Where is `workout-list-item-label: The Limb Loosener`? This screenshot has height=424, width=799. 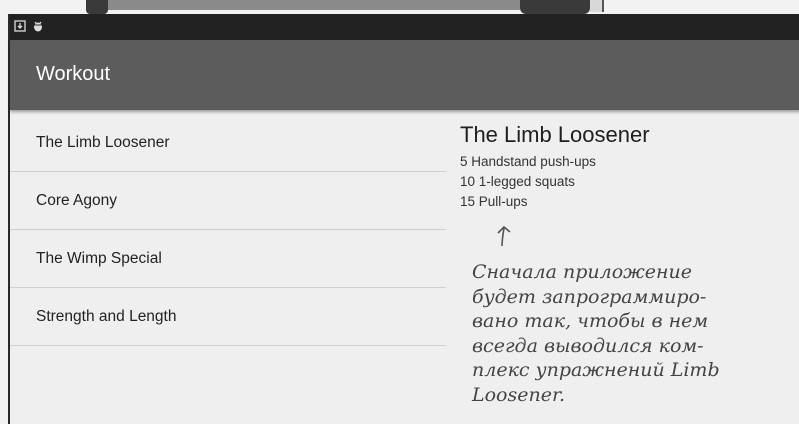
workout-list-item-label: The Limb Loosener is located at coordinates (103, 142).